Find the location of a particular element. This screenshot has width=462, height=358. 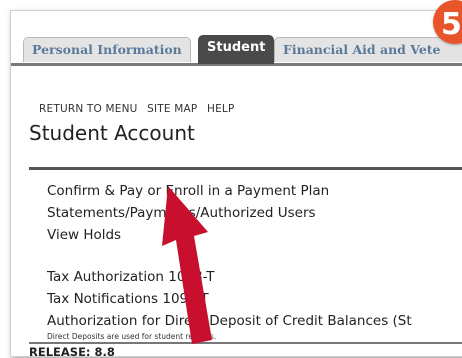

view-holds-link: View Holds is located at coordinates (84, 235).